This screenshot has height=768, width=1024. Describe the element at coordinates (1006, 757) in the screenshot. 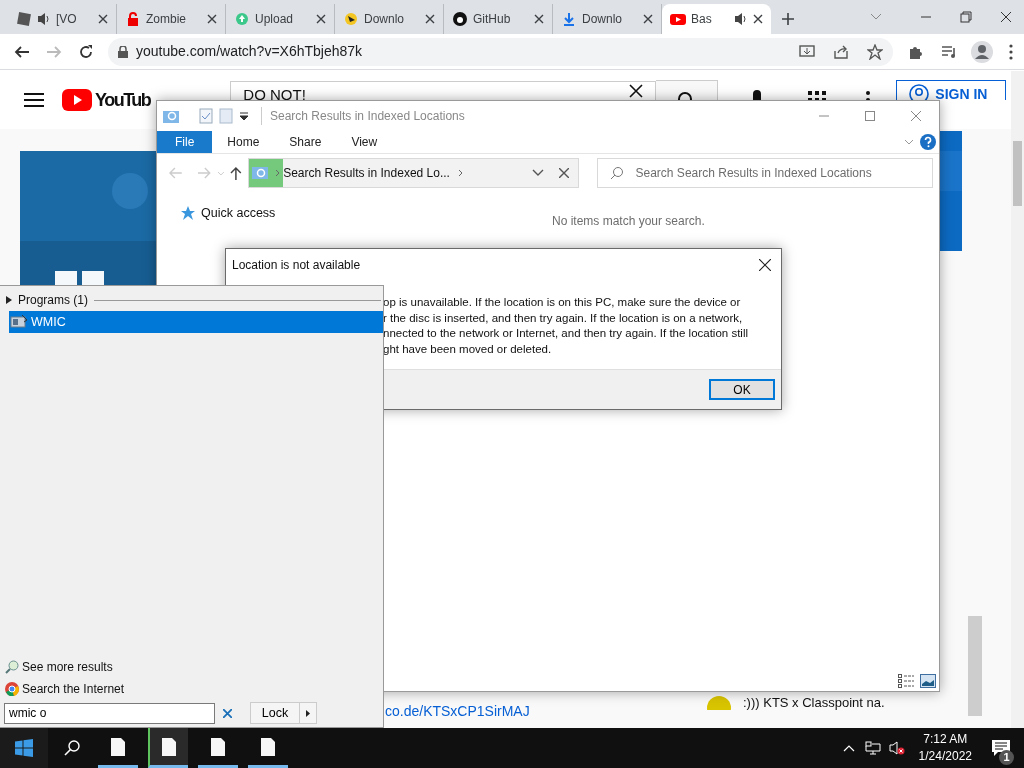

I see `notification-badge: 1` at that location.